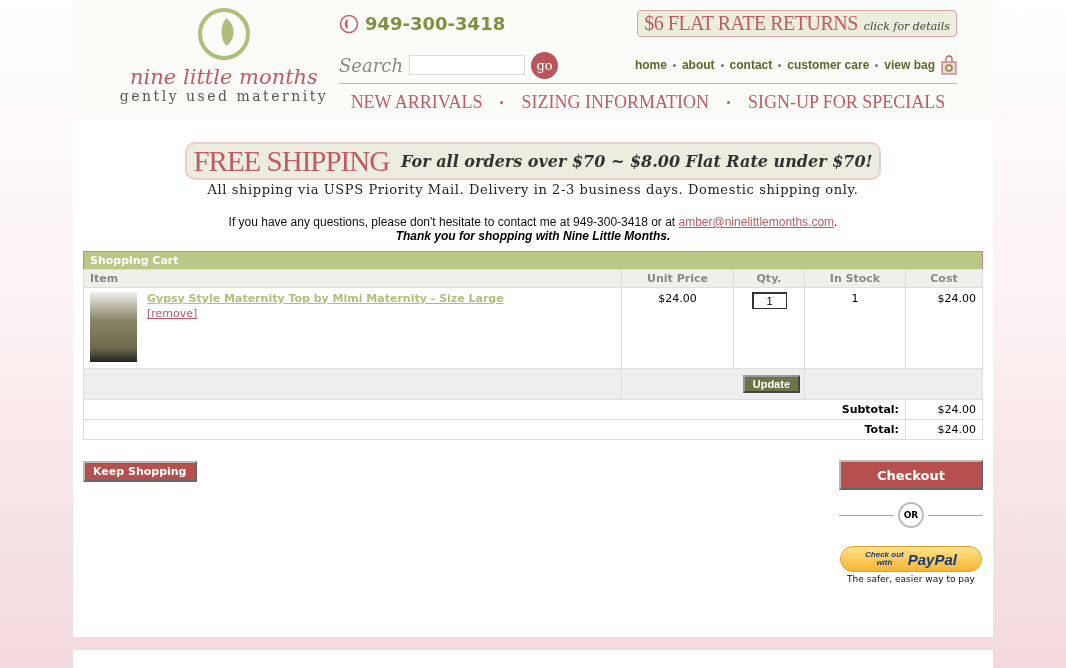 Image resolution: width=1066 pixels, height=668 pixels. I want to click on phone-number: 949-300-3418, so click(435, 24).